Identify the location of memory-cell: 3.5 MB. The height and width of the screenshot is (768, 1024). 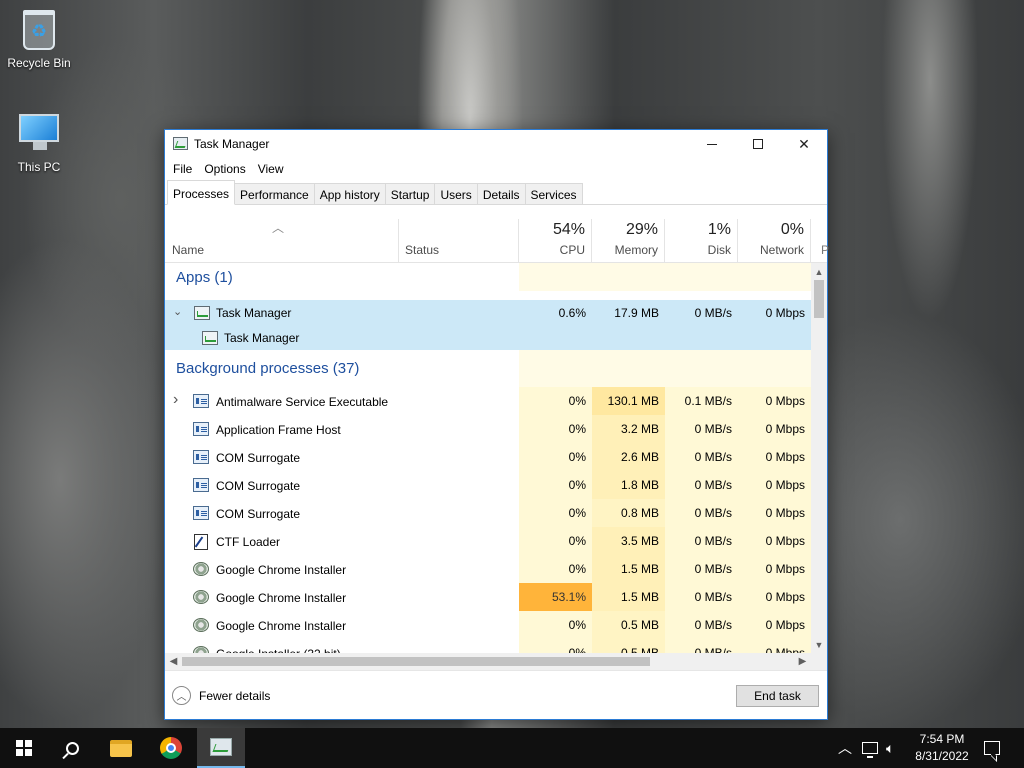
(628, 541).